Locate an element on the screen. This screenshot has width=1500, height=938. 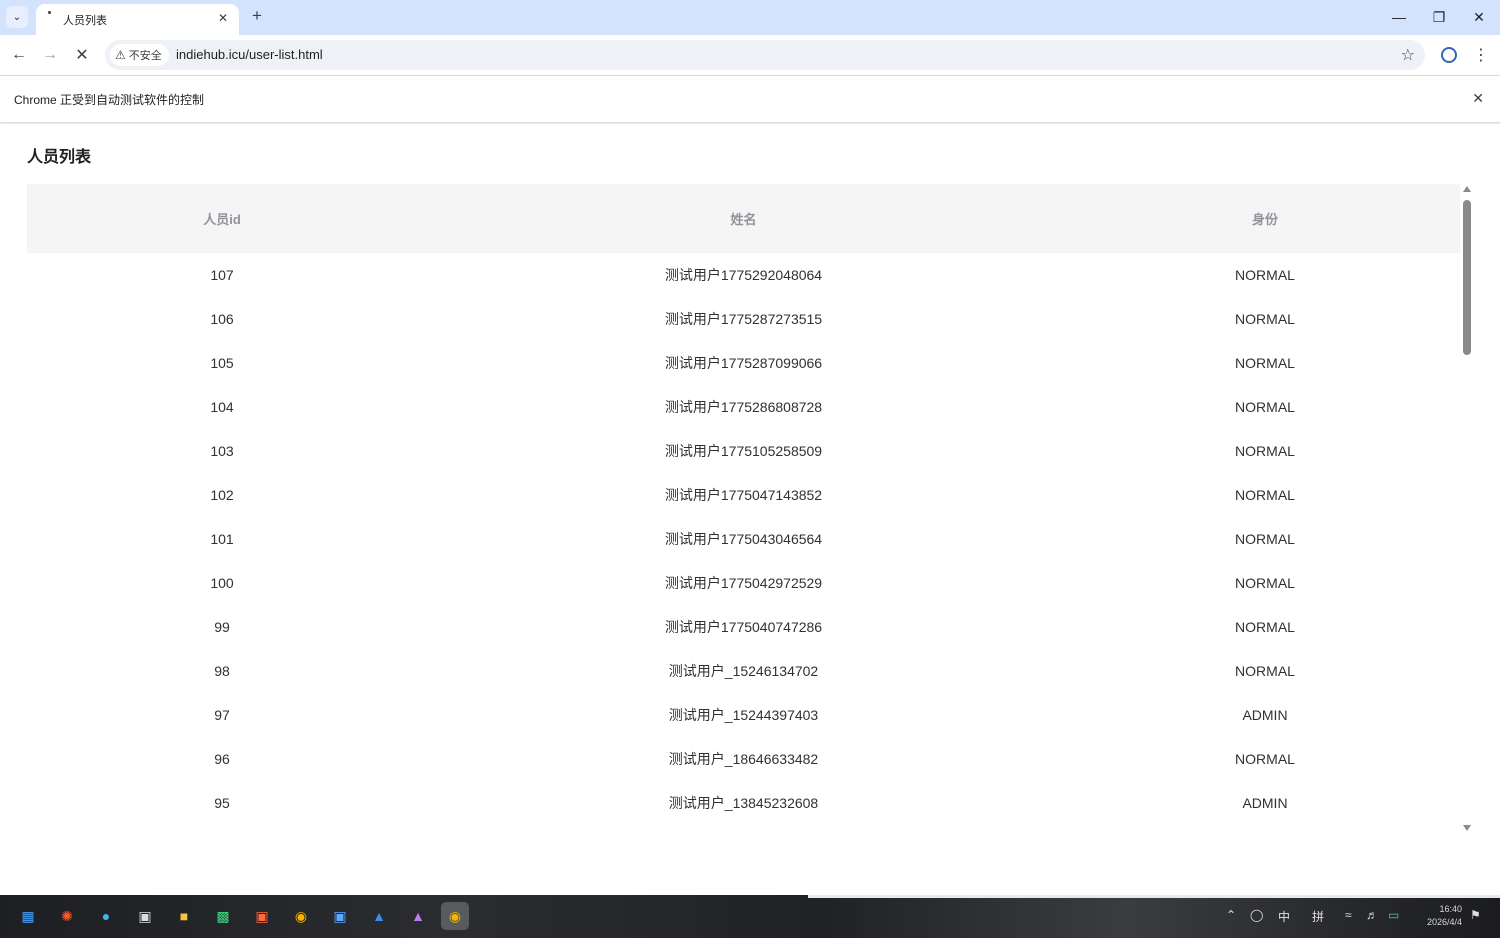
page-title: 人员列表 is located at coordinates (59, 157).